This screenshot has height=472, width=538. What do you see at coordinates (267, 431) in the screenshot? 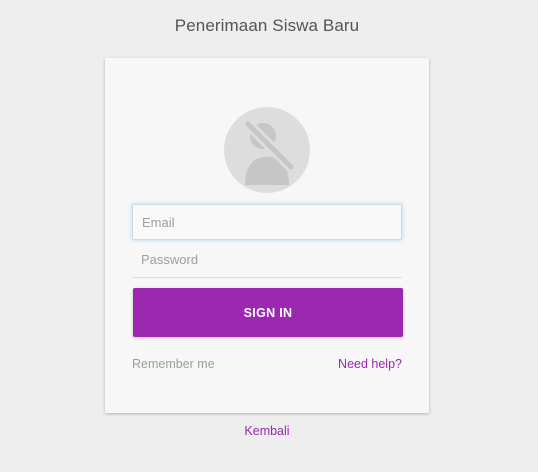
I see `back-link: Kembali` at bounding box center [267, 431].